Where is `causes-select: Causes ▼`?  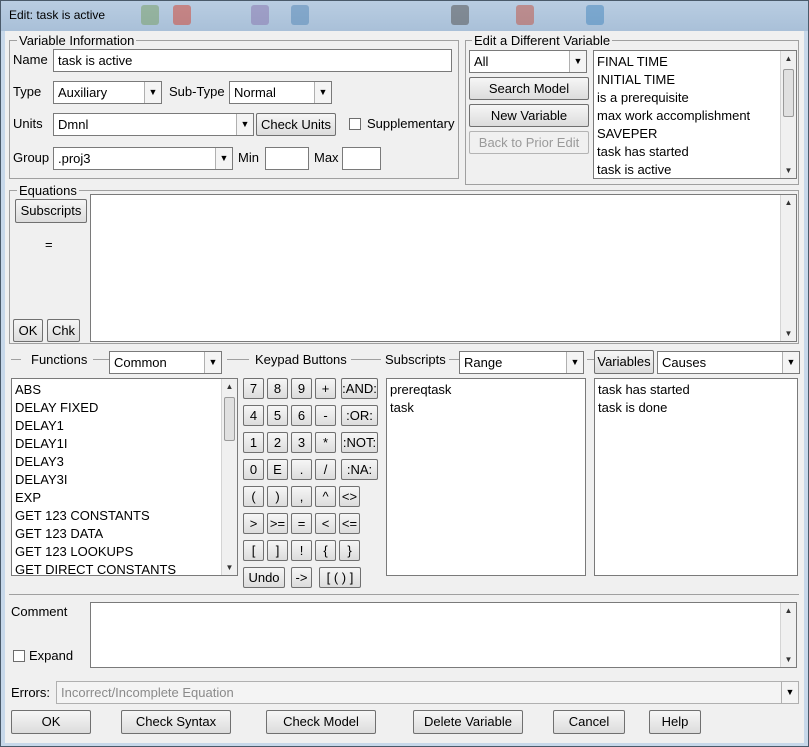
causes-select: Causes ▼ is located at coordinates (728, 362).